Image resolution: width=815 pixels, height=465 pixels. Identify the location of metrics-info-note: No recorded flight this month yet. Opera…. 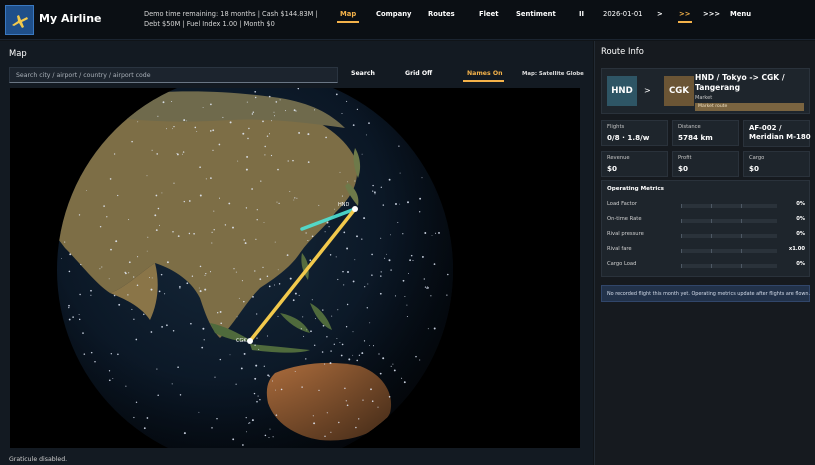
(705, 293).